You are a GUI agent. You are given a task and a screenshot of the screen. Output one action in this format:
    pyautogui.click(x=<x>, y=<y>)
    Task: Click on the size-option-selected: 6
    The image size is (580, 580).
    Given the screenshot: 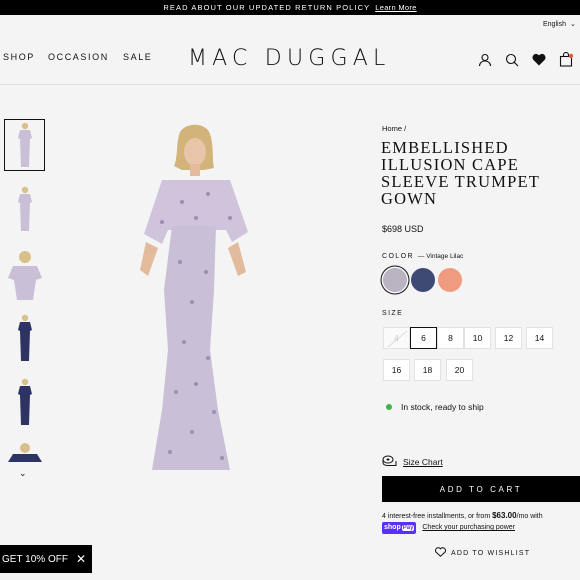 What is the action you would take?
    pyautogui.click(x=423, y=338)
    